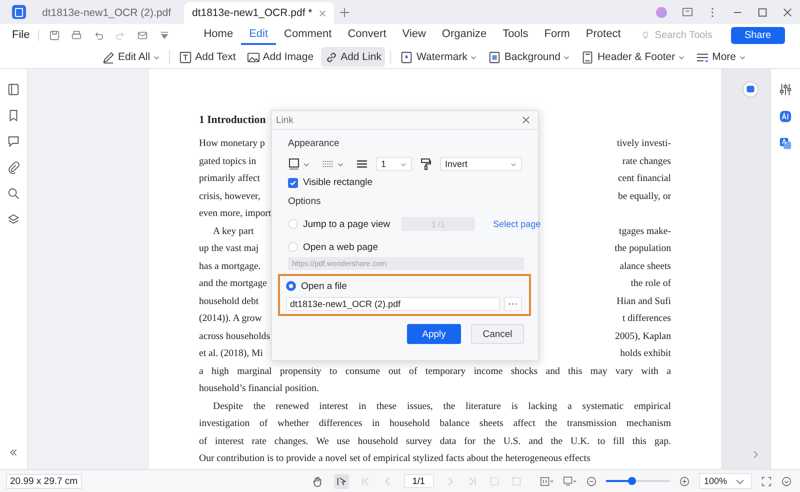  I want to click on menu-tab: Comment, so click(308, 35).